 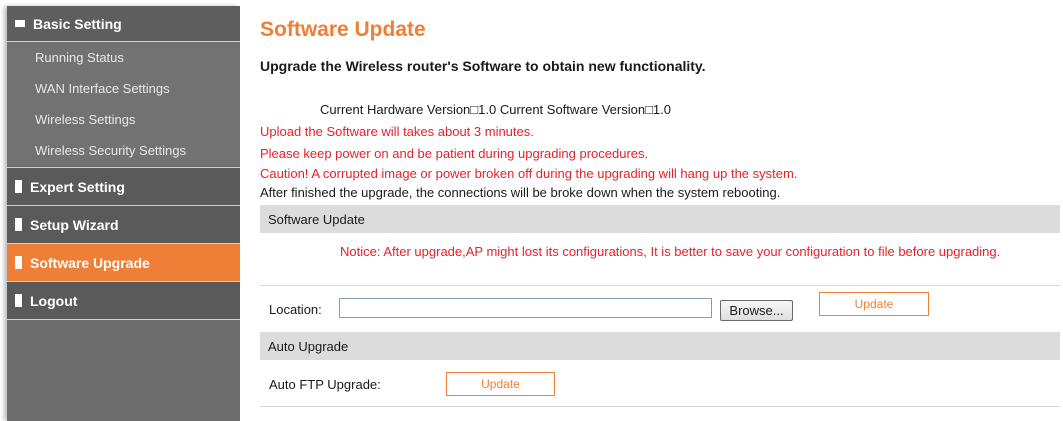 What do you see at coordinates (123, 150) in the screenshot?
I see `sidebar-item-wireless-security-settings: Wireless Security Settings` at bounding box center [123, 150].